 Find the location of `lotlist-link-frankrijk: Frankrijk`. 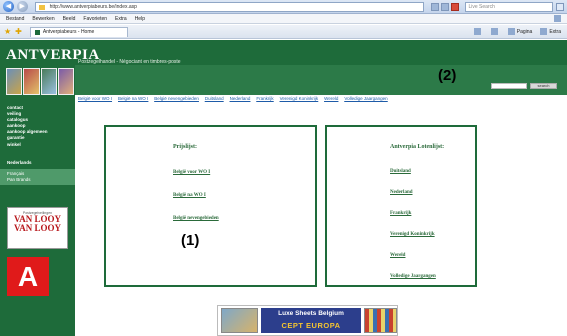

lotlist-link-frankrijk: Frankrijk is located at coordinates (400, 213).